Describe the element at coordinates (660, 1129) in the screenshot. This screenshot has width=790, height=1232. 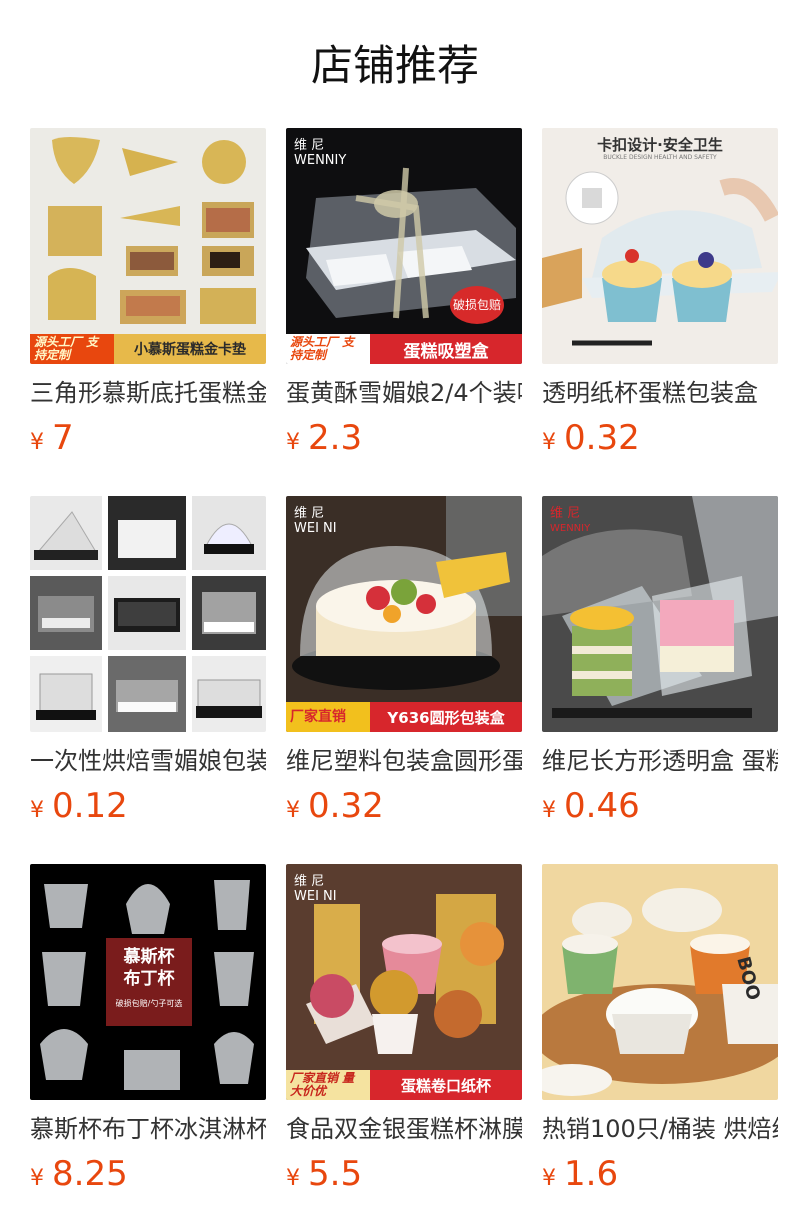
I see `product-name: 热销100只/桶装 烘焙纸杯` at that location.